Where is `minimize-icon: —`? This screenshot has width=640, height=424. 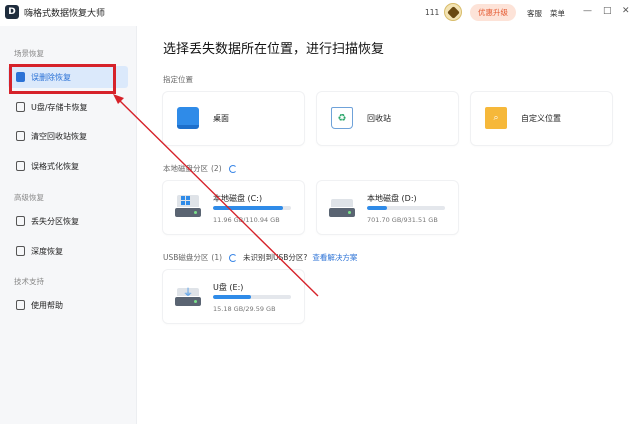
minimize-icon: — is located at coordinates (587, 11).